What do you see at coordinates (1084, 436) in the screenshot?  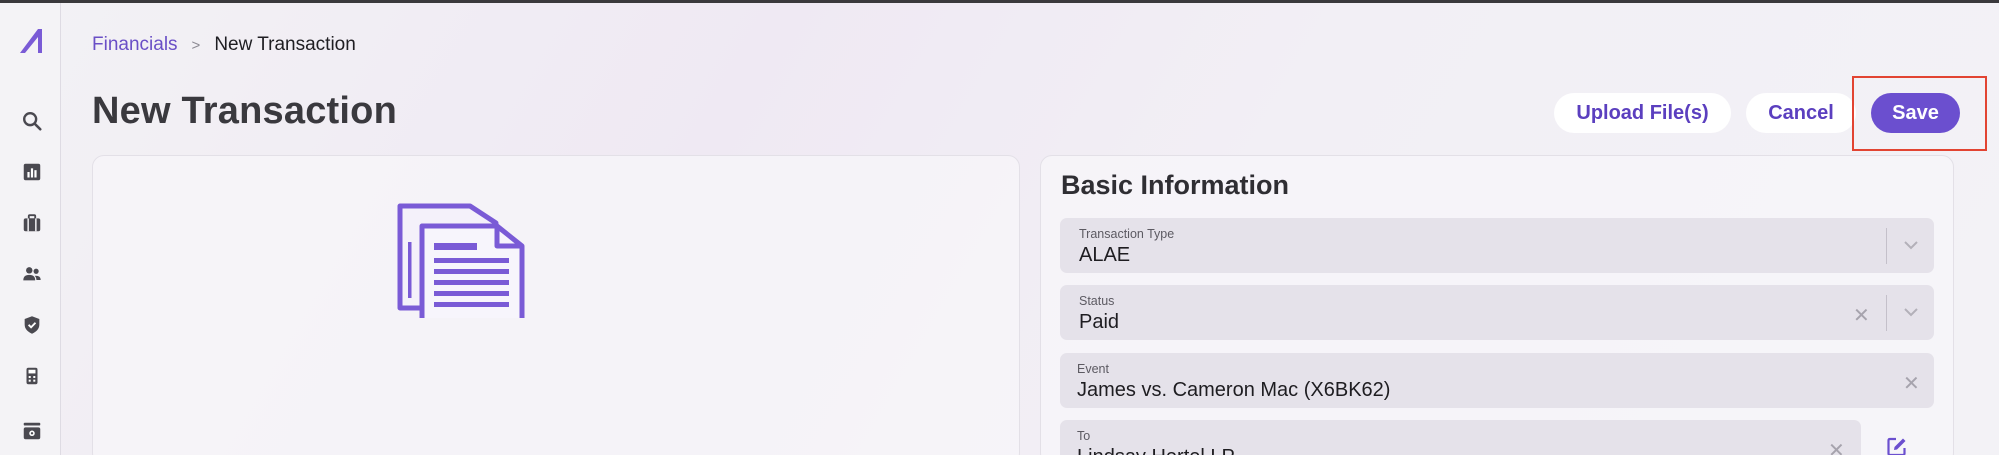 I see `to-label: To` at bounding box center [1084, 436].